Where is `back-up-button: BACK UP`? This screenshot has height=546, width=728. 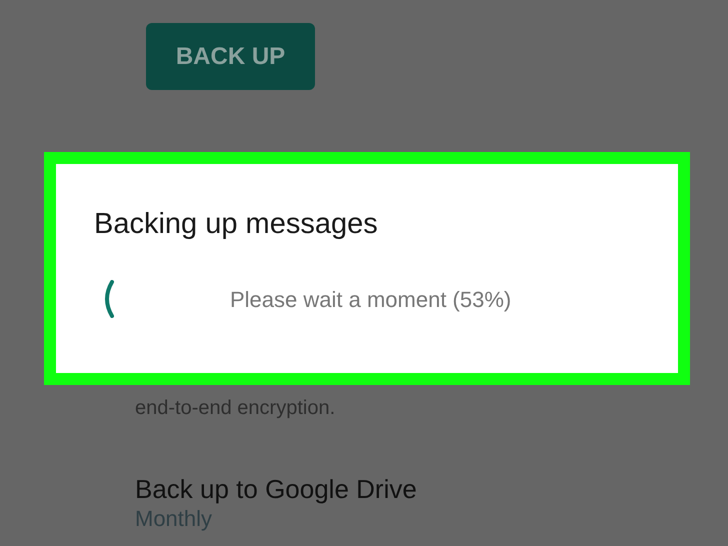
back-up-button: BACK UP is located at coordinates (230, 56).